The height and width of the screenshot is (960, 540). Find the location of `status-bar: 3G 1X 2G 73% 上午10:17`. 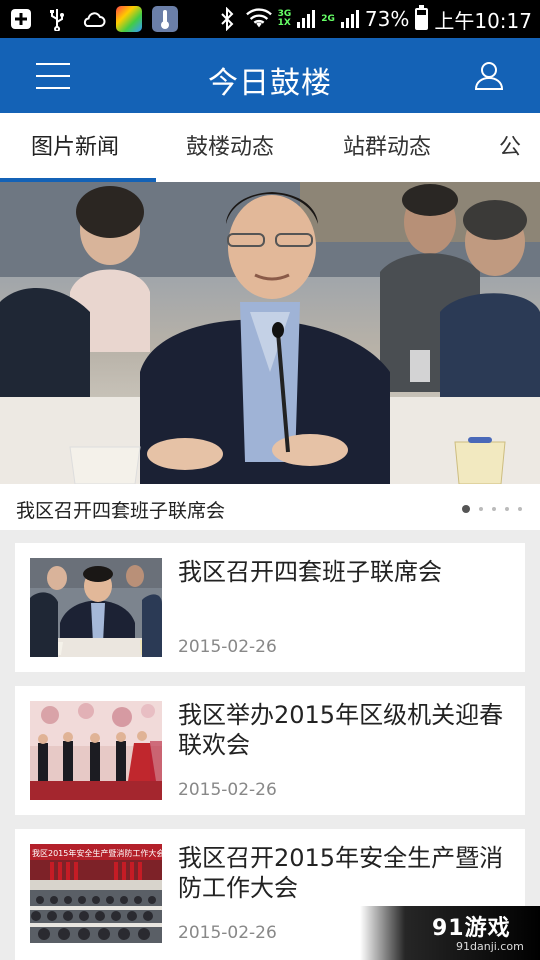

status-bar: 3G 1X 2G 73% 上午10:17 is located at coordinates (270, 19).